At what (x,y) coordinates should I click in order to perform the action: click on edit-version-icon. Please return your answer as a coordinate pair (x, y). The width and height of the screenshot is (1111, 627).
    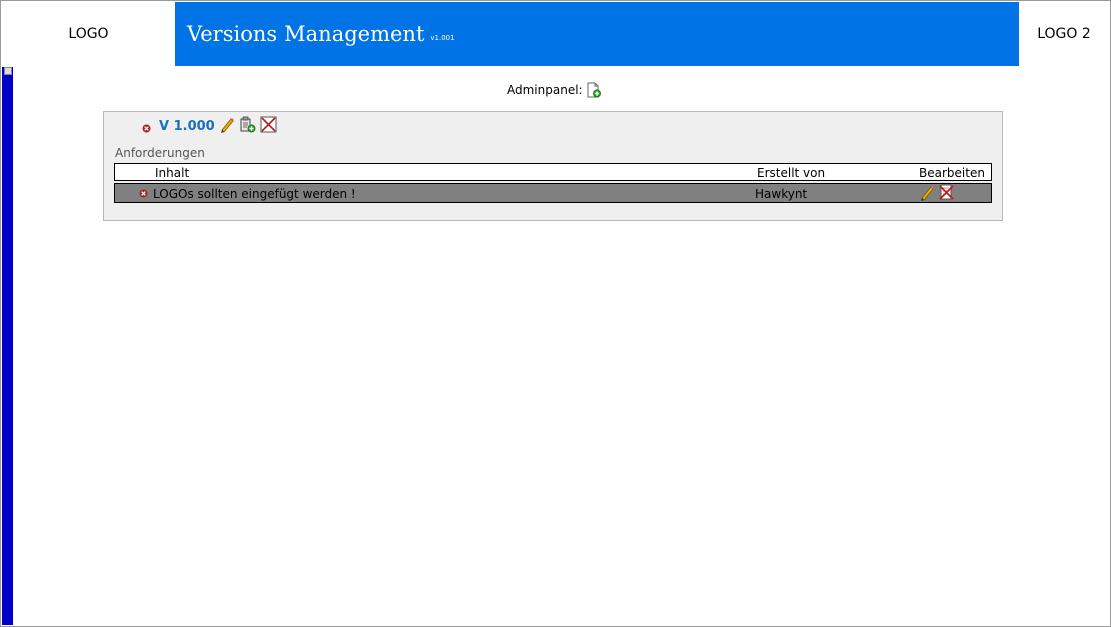
    Looking at the image, I should click on (227, 126).